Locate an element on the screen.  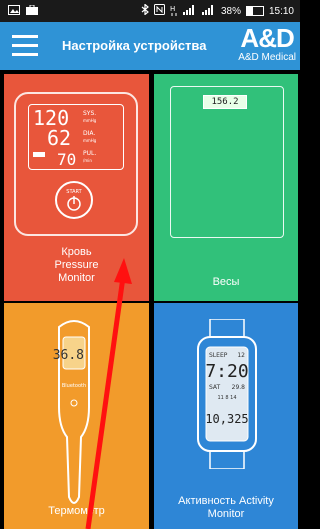
scale-display: 156.2 is located at coordinates (225, 102).